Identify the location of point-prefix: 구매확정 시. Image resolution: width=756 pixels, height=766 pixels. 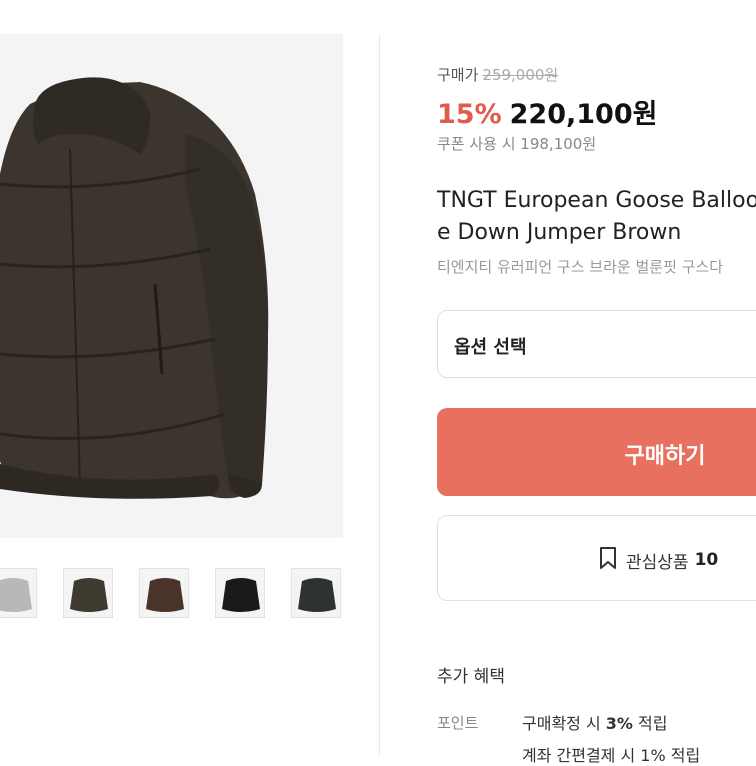
(561, 723).